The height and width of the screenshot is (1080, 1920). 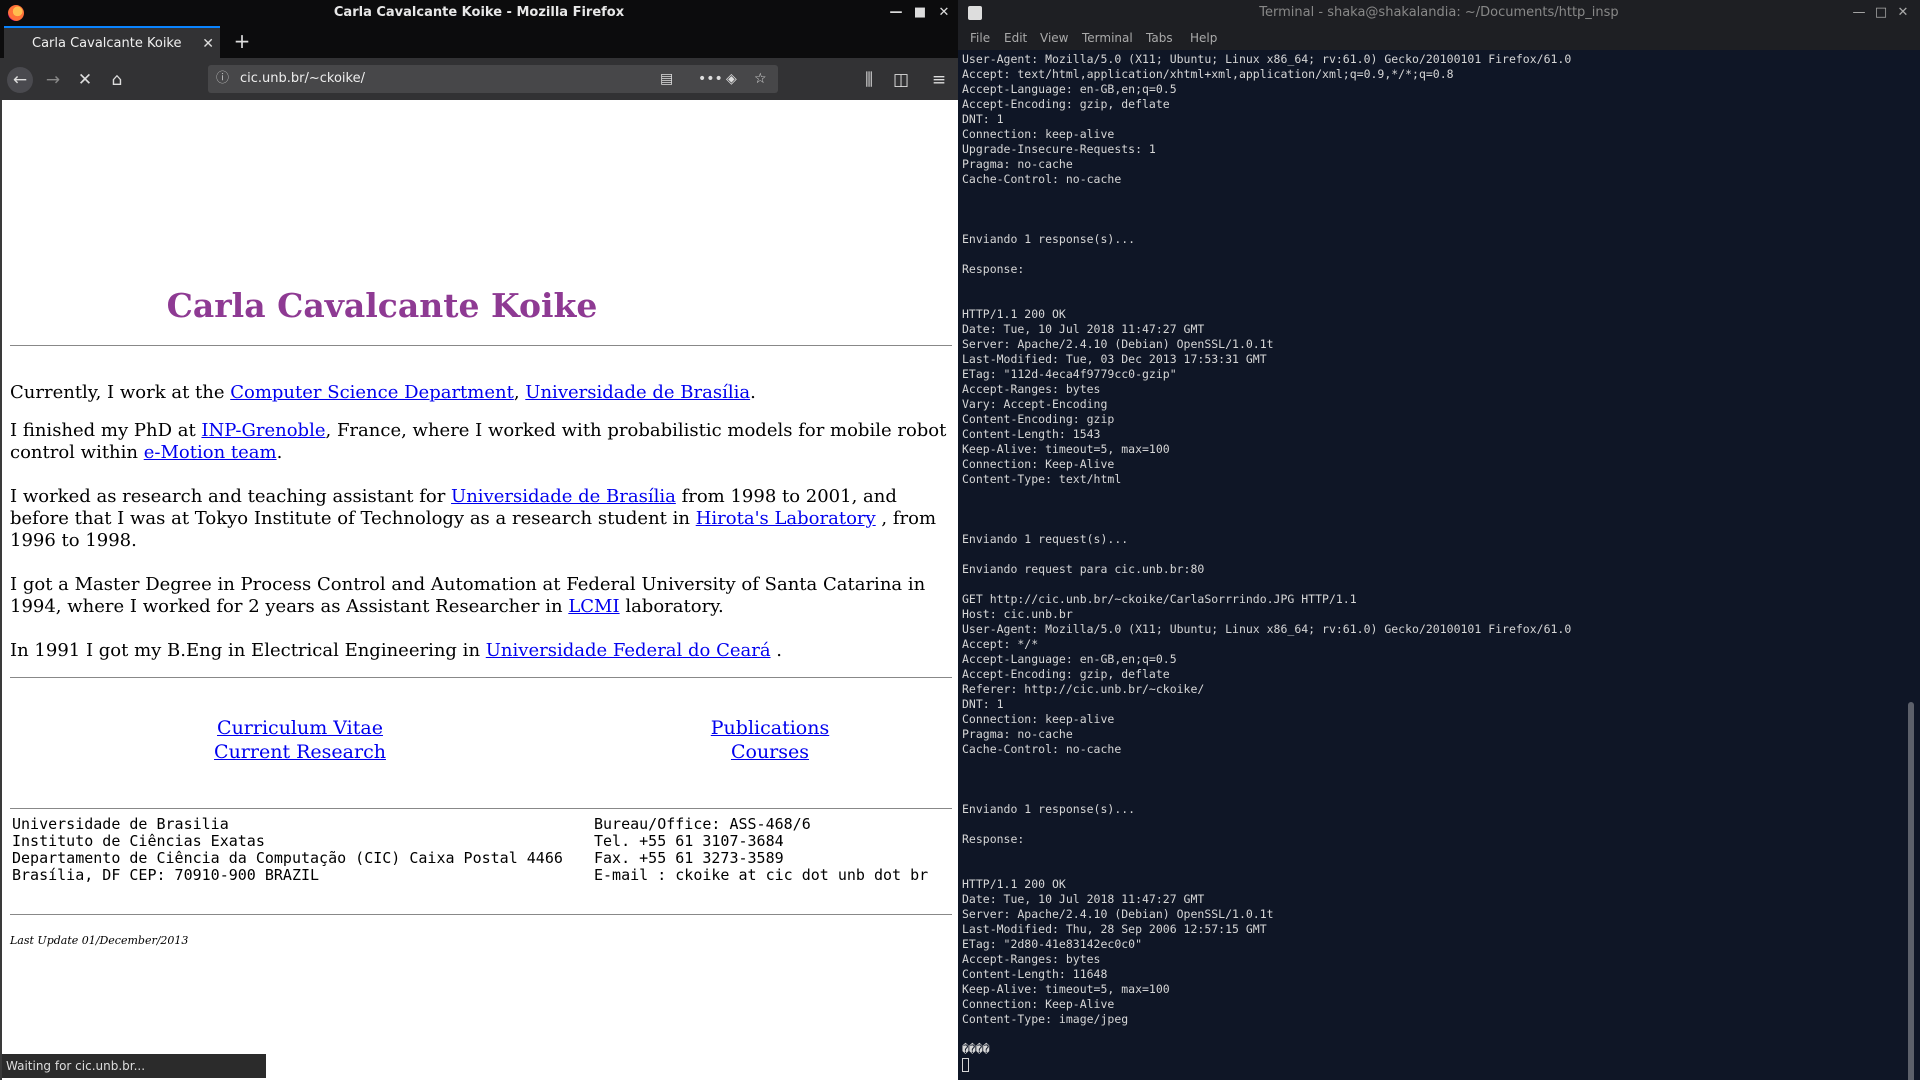 I want to click on menu-tabs: Tabs, so click(x=1159, y=38).